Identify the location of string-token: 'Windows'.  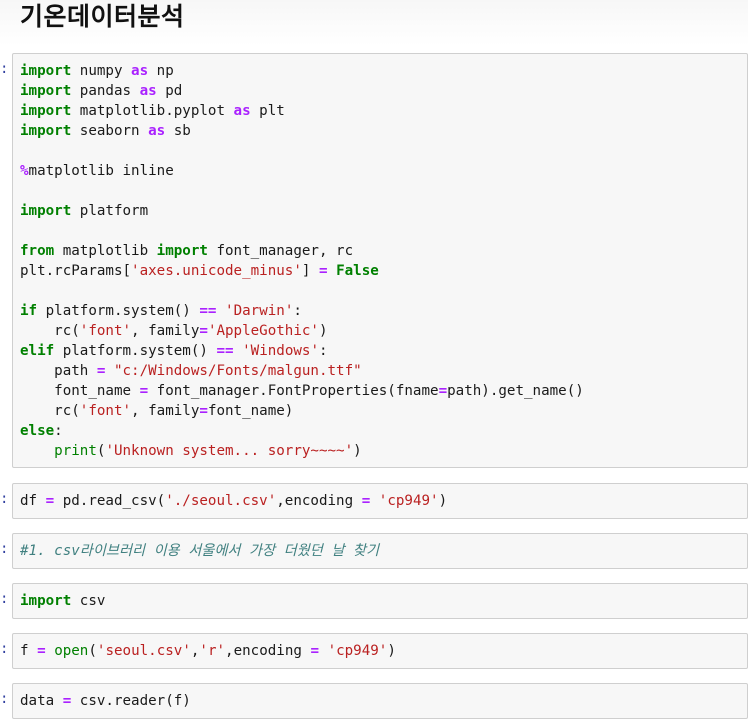
(280, 351).